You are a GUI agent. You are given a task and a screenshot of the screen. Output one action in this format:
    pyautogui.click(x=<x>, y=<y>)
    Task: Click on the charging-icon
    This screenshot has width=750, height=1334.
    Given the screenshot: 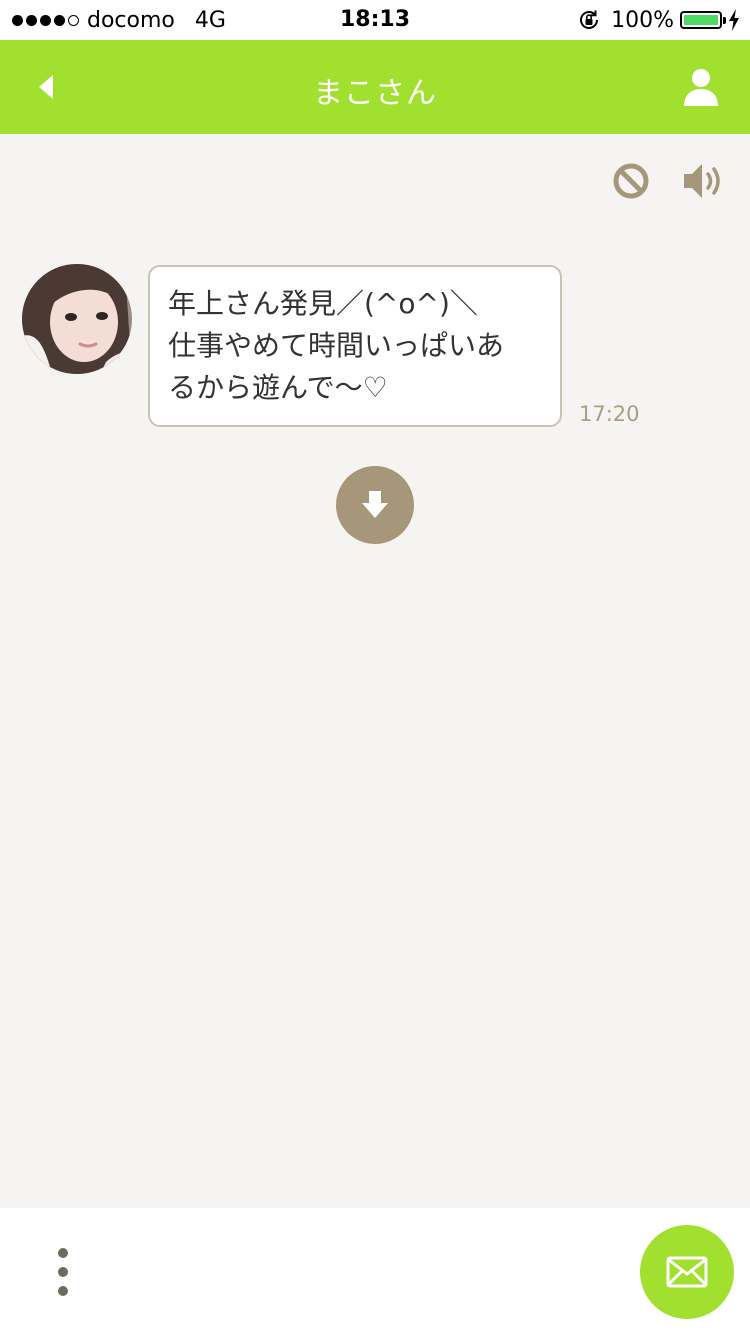 What is the action you would take?
    pyautogui.click(x=734, y=20)
    